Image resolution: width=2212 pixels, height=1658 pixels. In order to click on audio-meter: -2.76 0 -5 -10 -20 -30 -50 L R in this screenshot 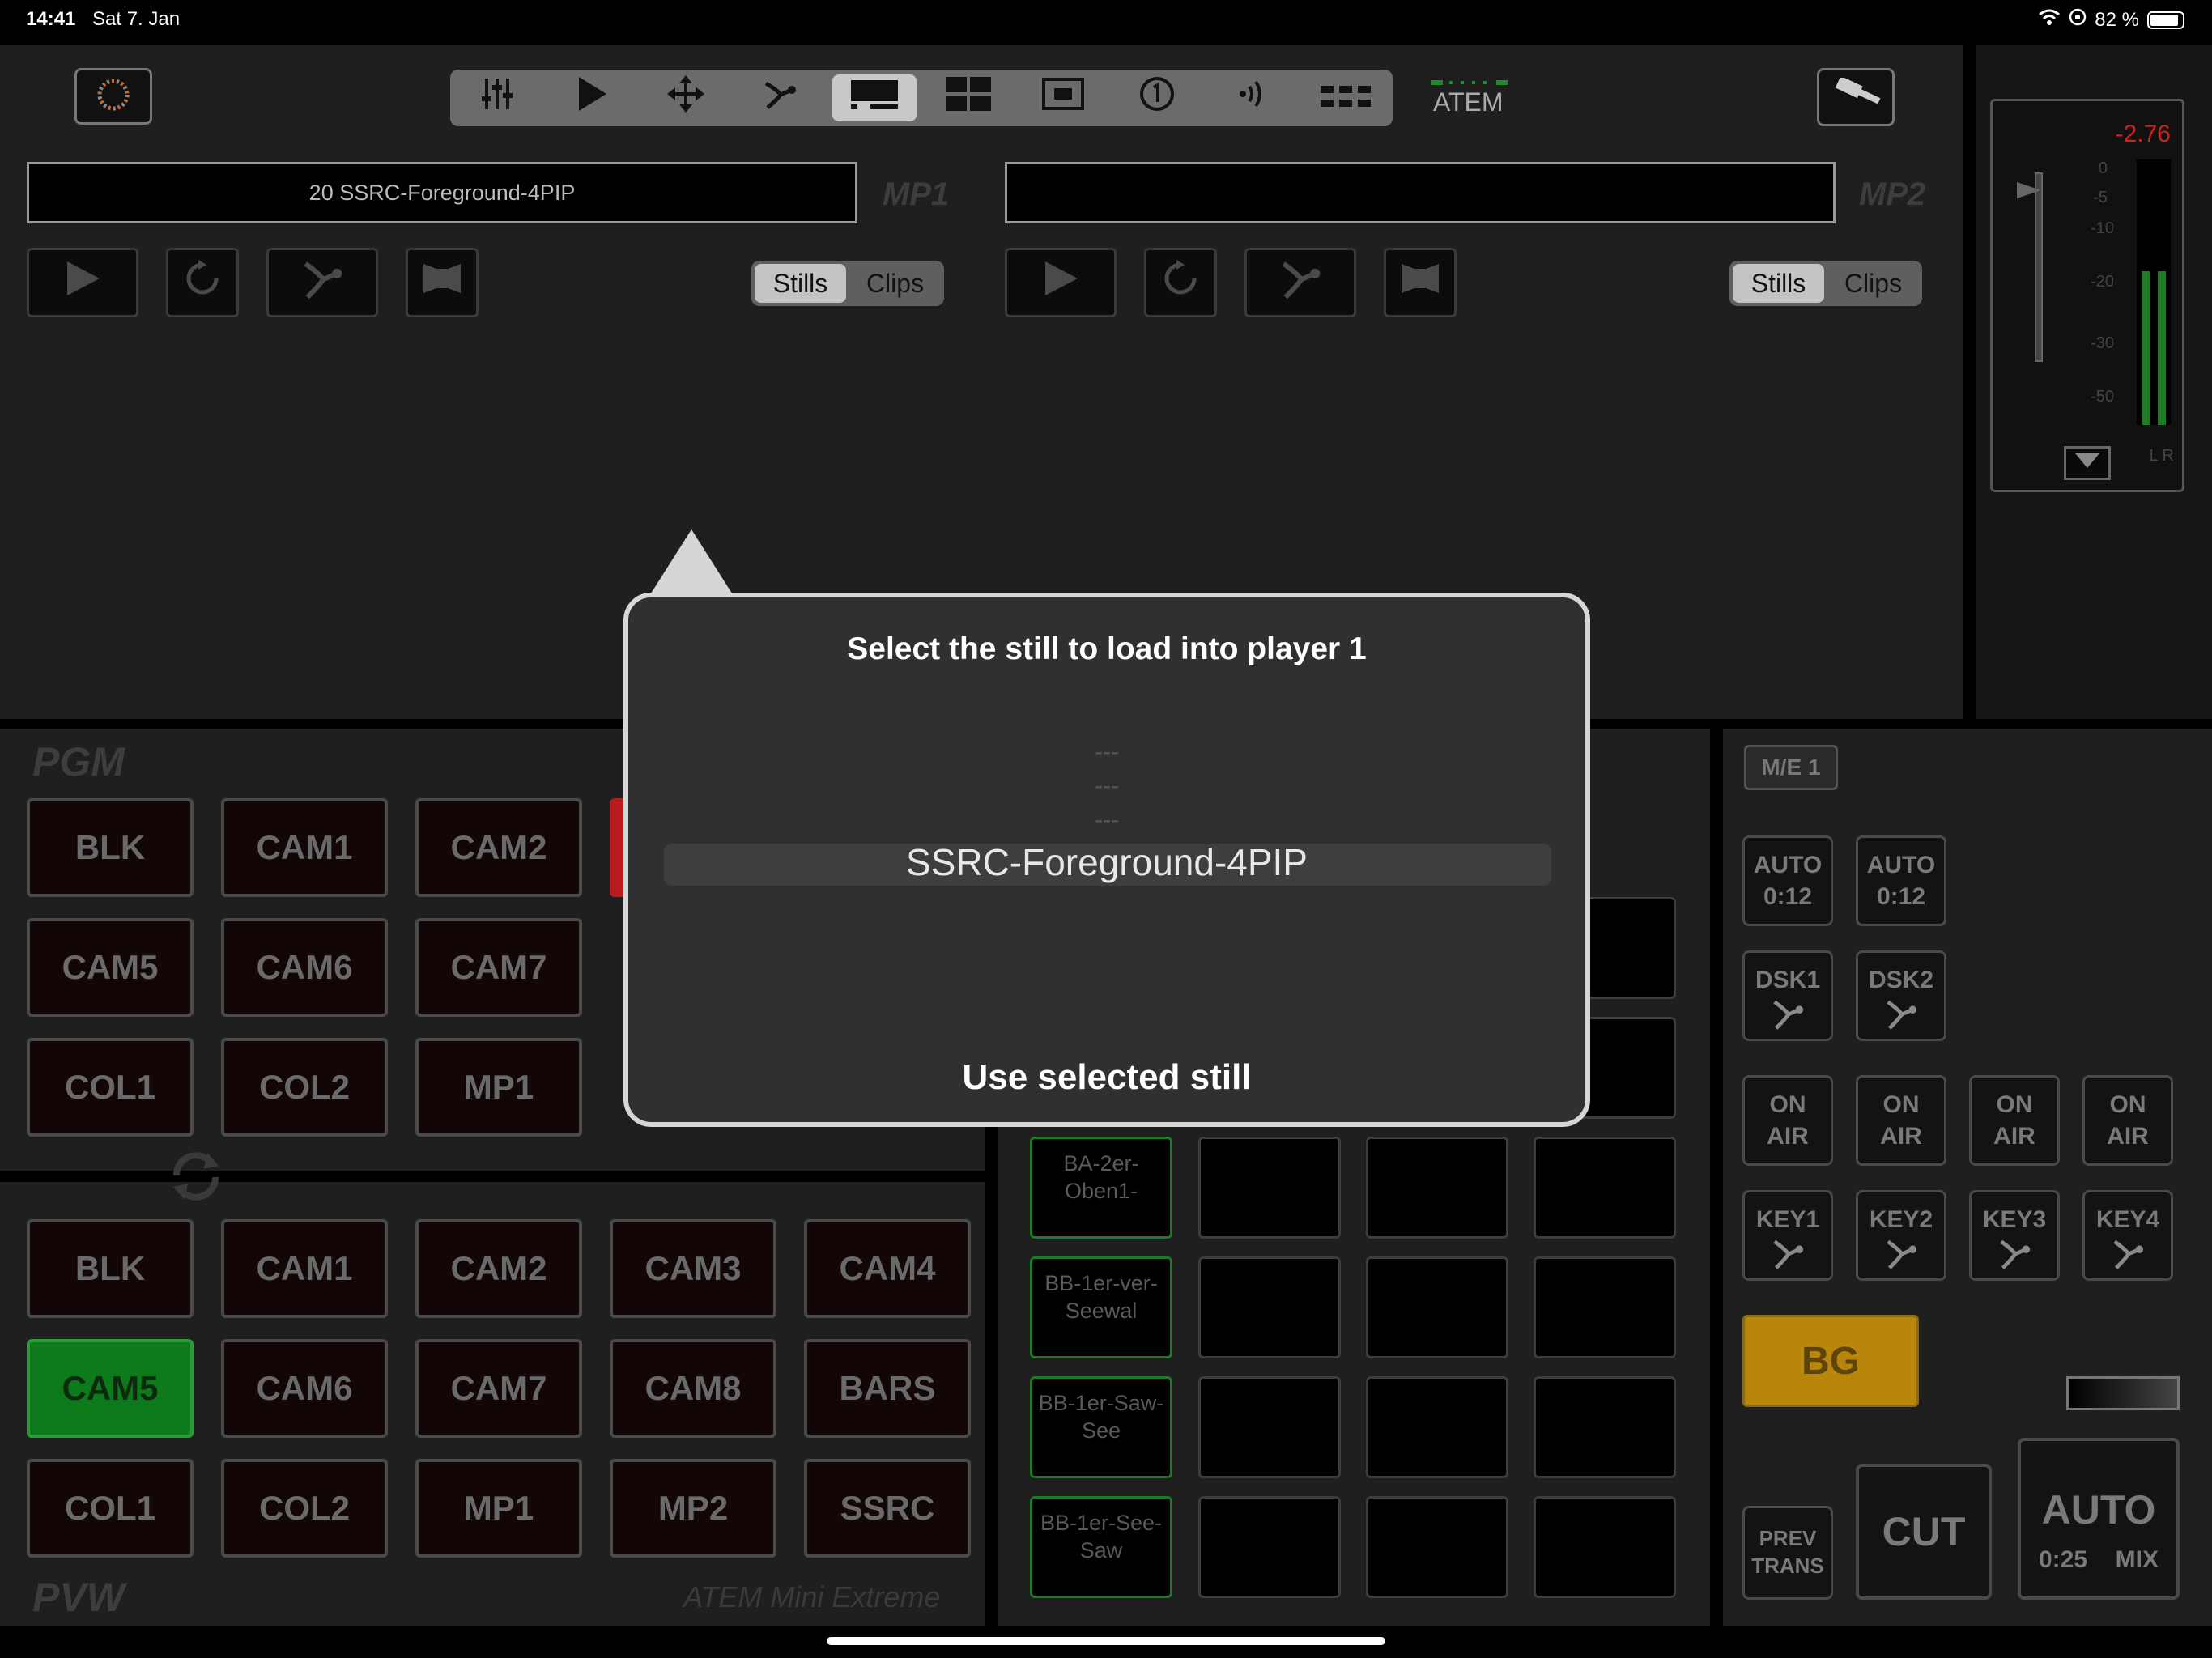, I will do `click(2087, 295)`.